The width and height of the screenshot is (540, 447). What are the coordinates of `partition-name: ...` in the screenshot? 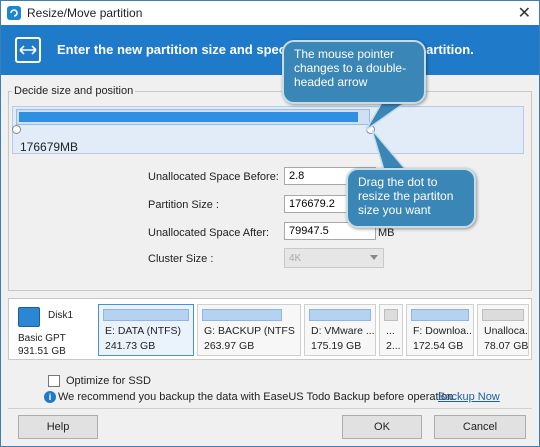 It's located at (390, 331).